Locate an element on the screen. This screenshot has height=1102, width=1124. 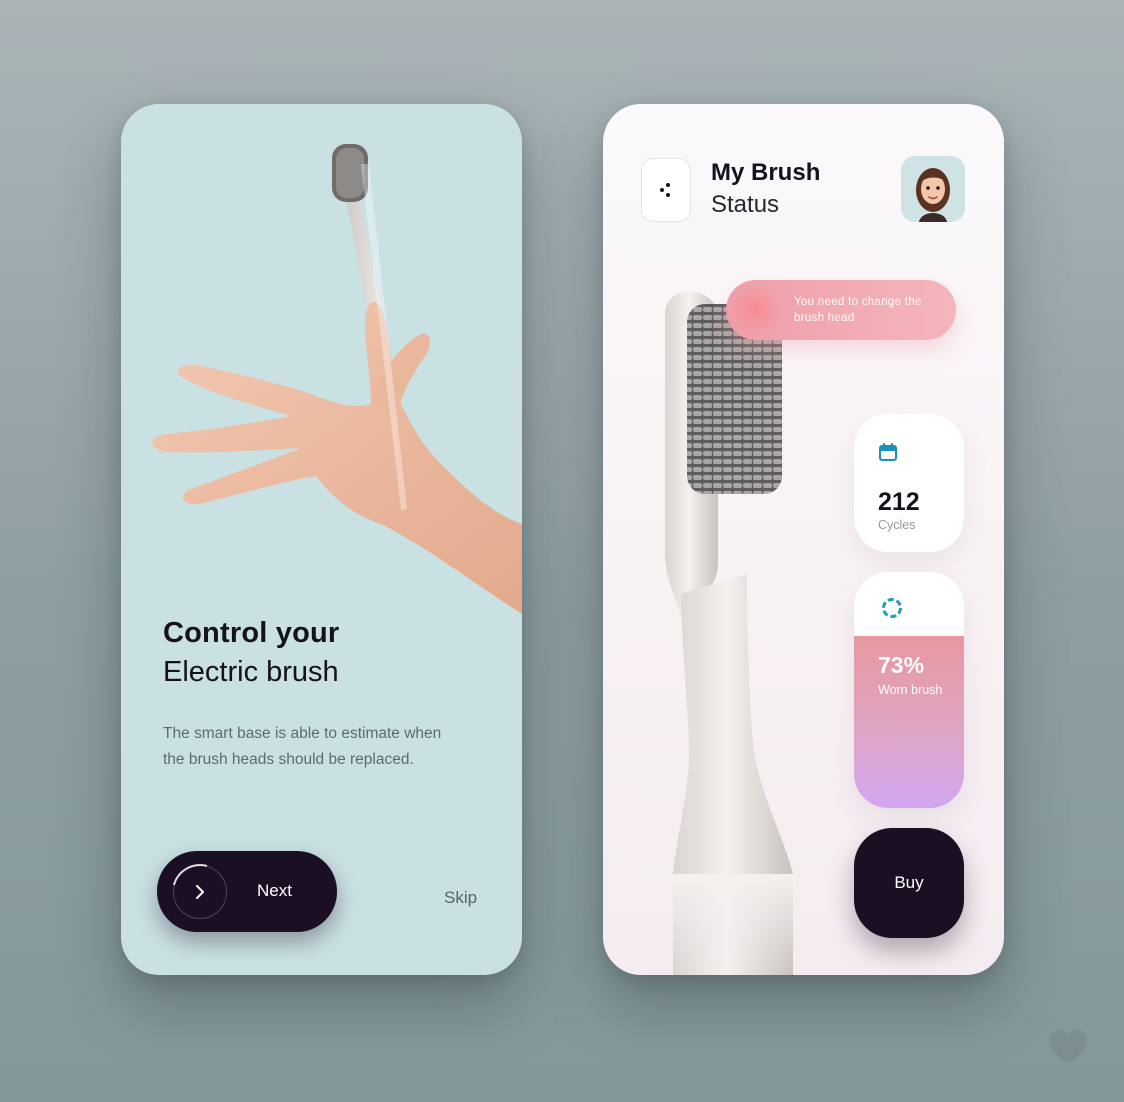
progress-ring is located at coordinates (200, 892).